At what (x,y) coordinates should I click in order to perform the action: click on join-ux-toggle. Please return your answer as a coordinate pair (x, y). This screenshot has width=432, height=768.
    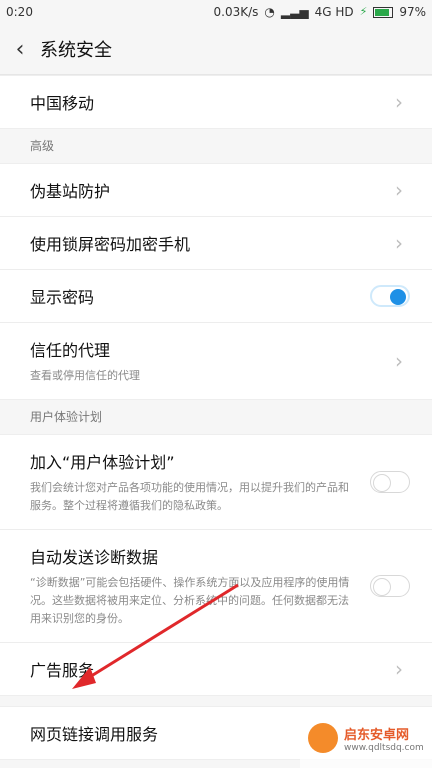
    Looking at the image, I should click on (390, 482).